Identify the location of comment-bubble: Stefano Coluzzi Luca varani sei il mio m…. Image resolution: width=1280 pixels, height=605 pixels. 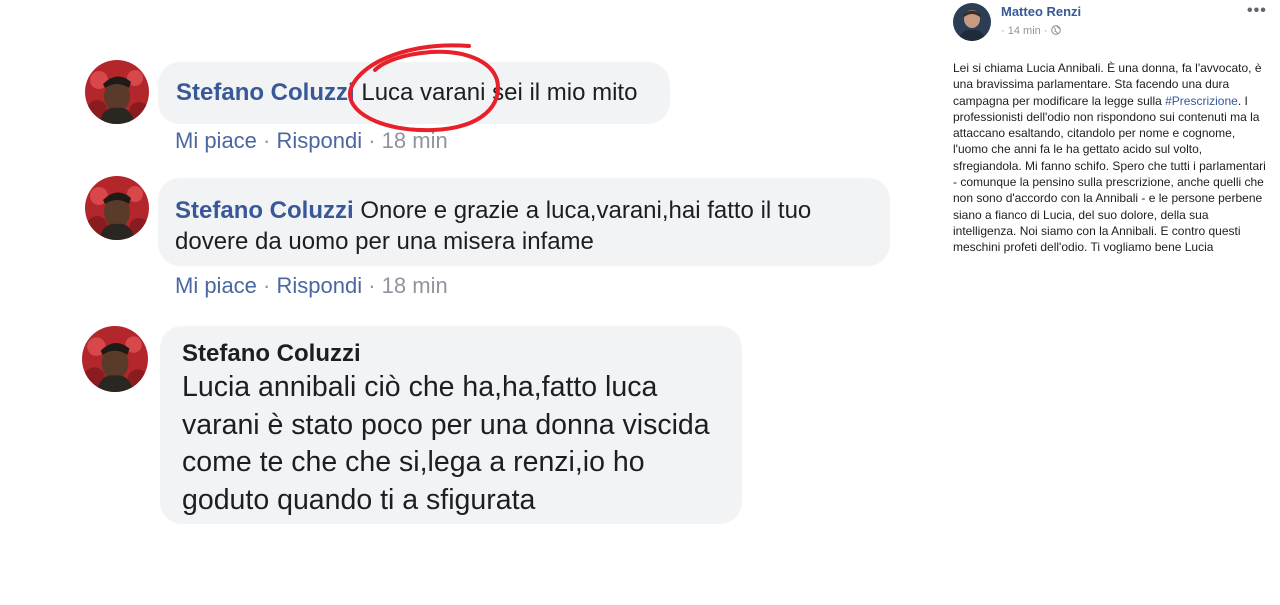
(414, 93).